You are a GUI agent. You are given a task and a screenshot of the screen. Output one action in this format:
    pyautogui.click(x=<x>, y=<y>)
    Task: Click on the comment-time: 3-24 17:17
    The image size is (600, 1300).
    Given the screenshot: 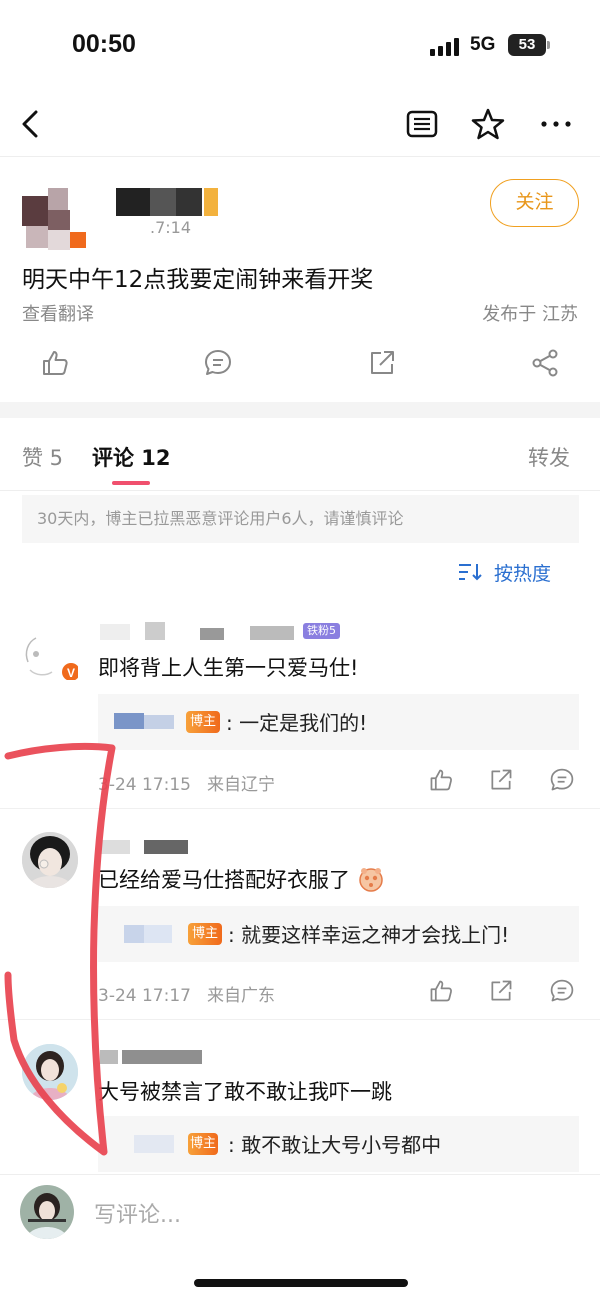 What is the action you would take?
    pyautogui.click(x=144, y=996)
    